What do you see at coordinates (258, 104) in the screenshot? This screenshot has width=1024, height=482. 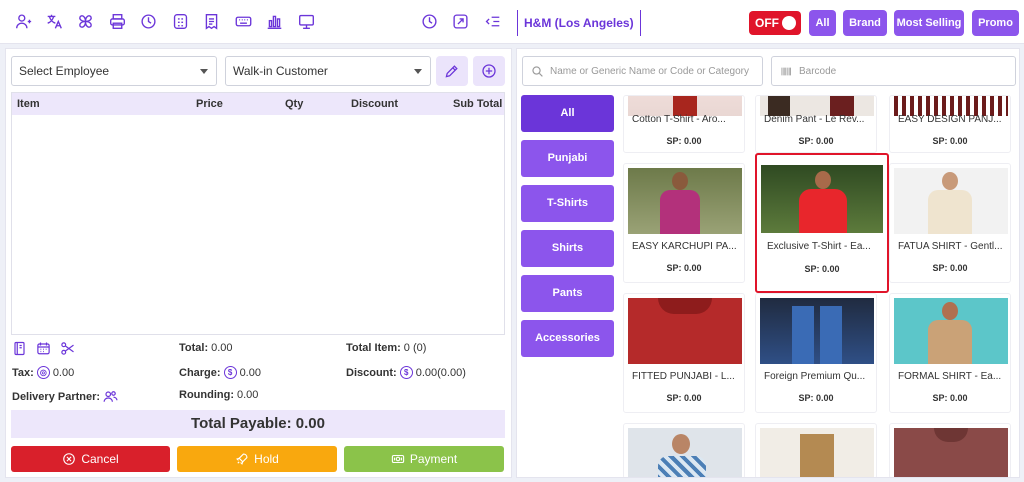 I see `cart-table-header: Item Price Qty Discount Sub Total` at bounding box center [258, 104].